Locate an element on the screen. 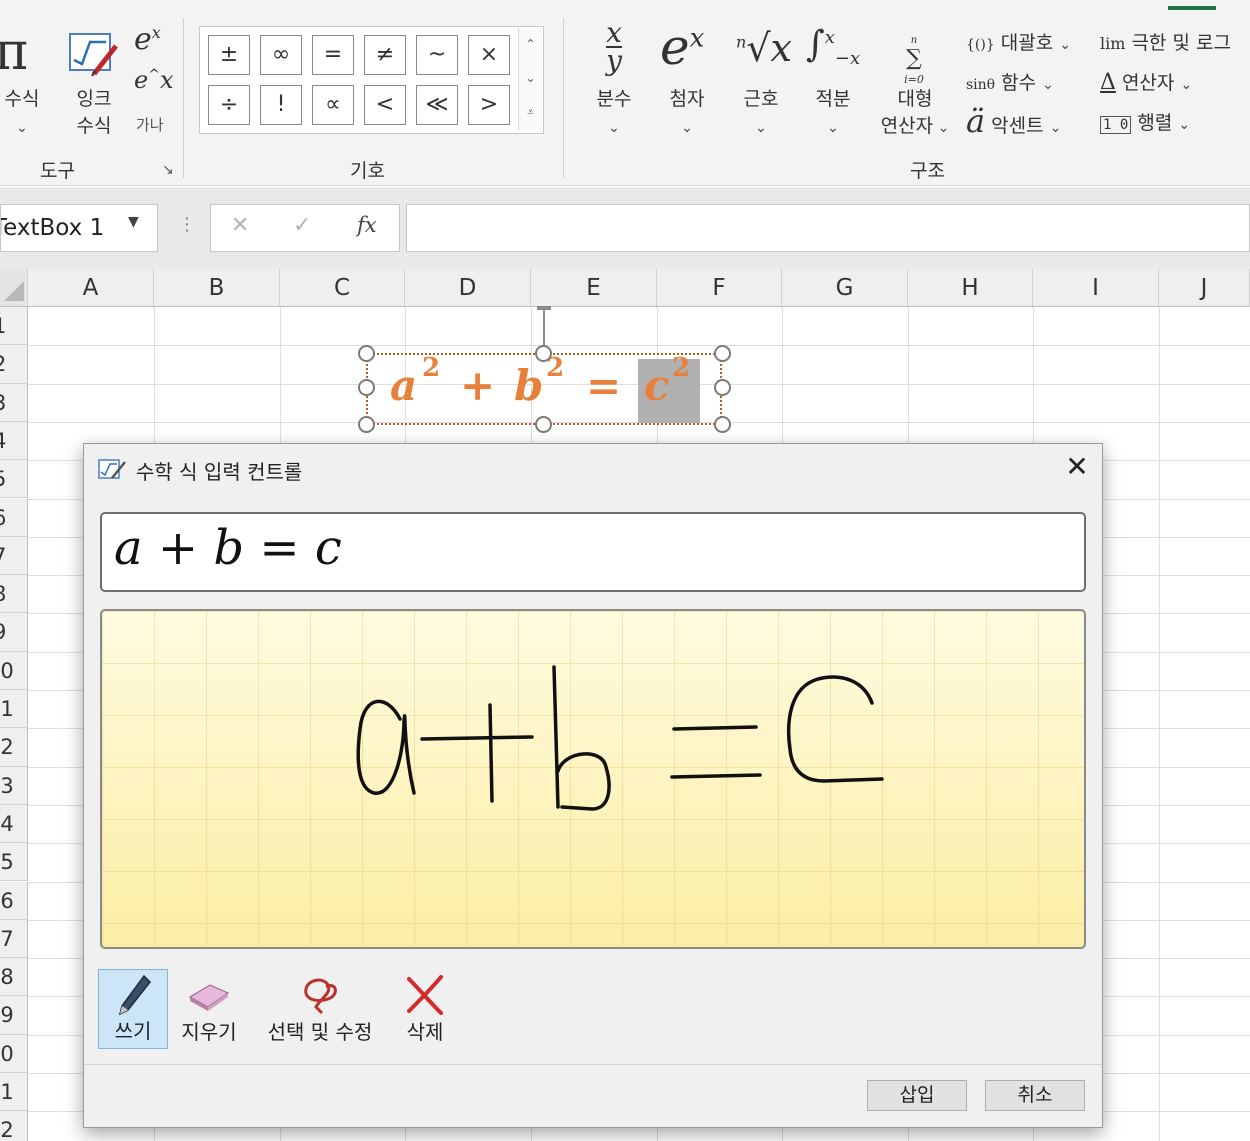 This screenshot has width=1250, height=1141. resize-handle-top is located at coordinates (543, 353).